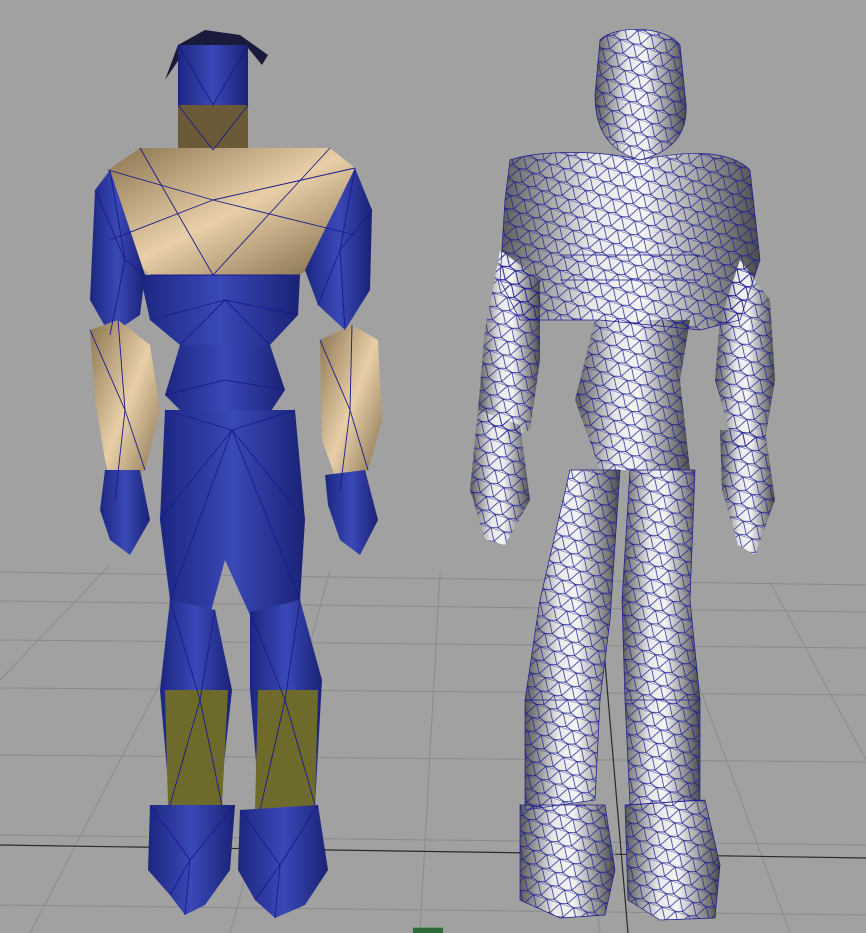 Image resolution: width=866 pixels, height=933 pixels. I want to click on left-hand, so click(125, 512).